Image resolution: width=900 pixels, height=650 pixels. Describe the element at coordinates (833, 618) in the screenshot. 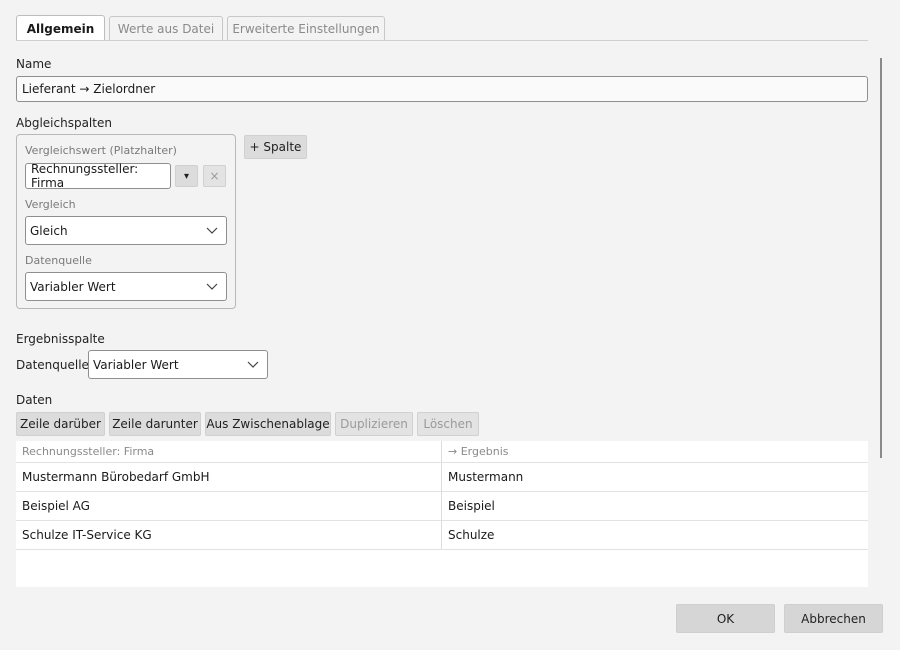

I see `cancel-button: Abbrechen` at that location.